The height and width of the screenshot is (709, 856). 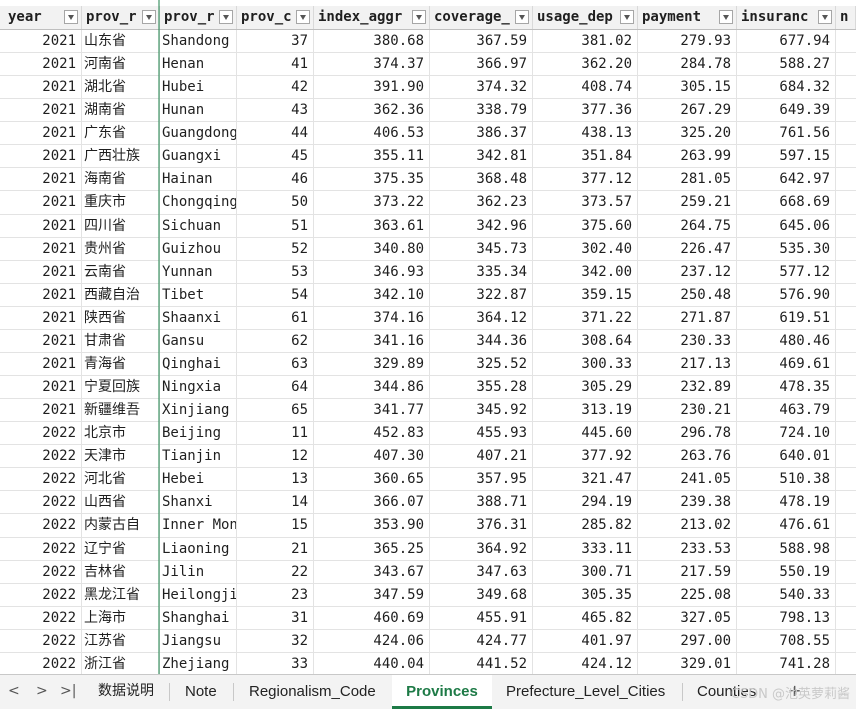 What do you see at coordinates (786, 65) in the screenshot?
I see `cell-insurance: 588.27` at bounding box center [786, 65].